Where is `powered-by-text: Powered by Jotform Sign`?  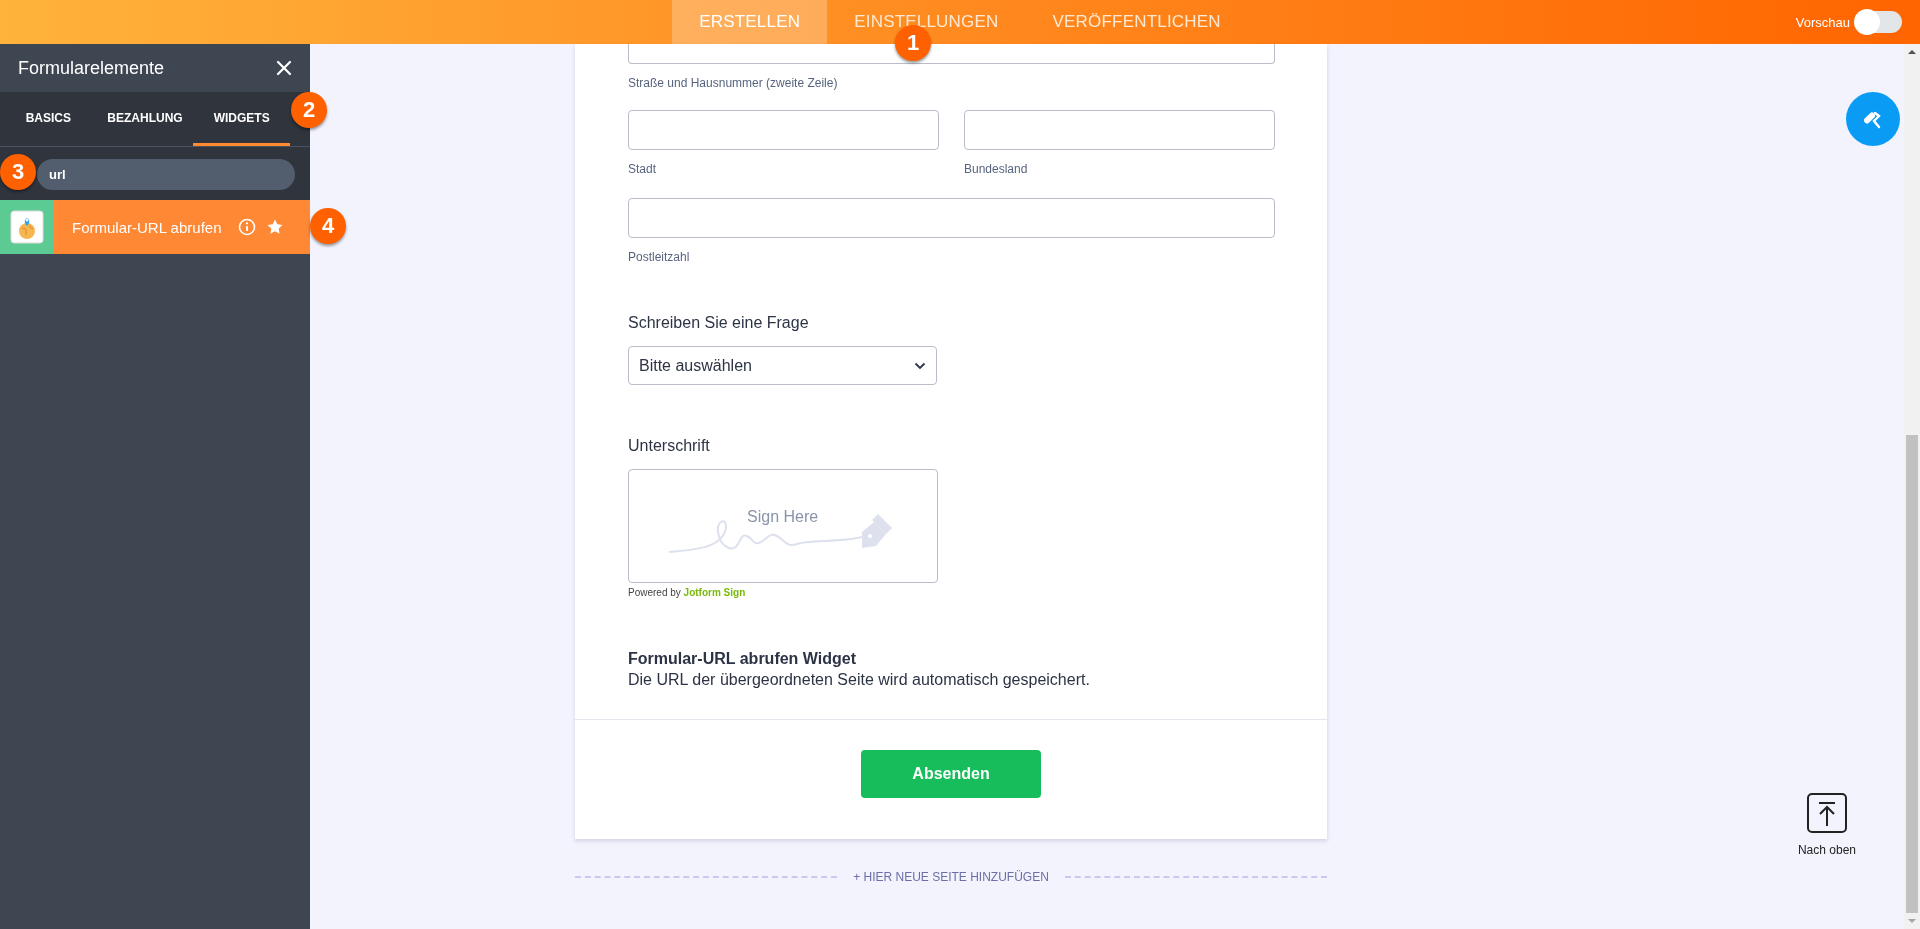 powered-by-text: Powered by Jotform Sign is located at coordinates (687, 592).